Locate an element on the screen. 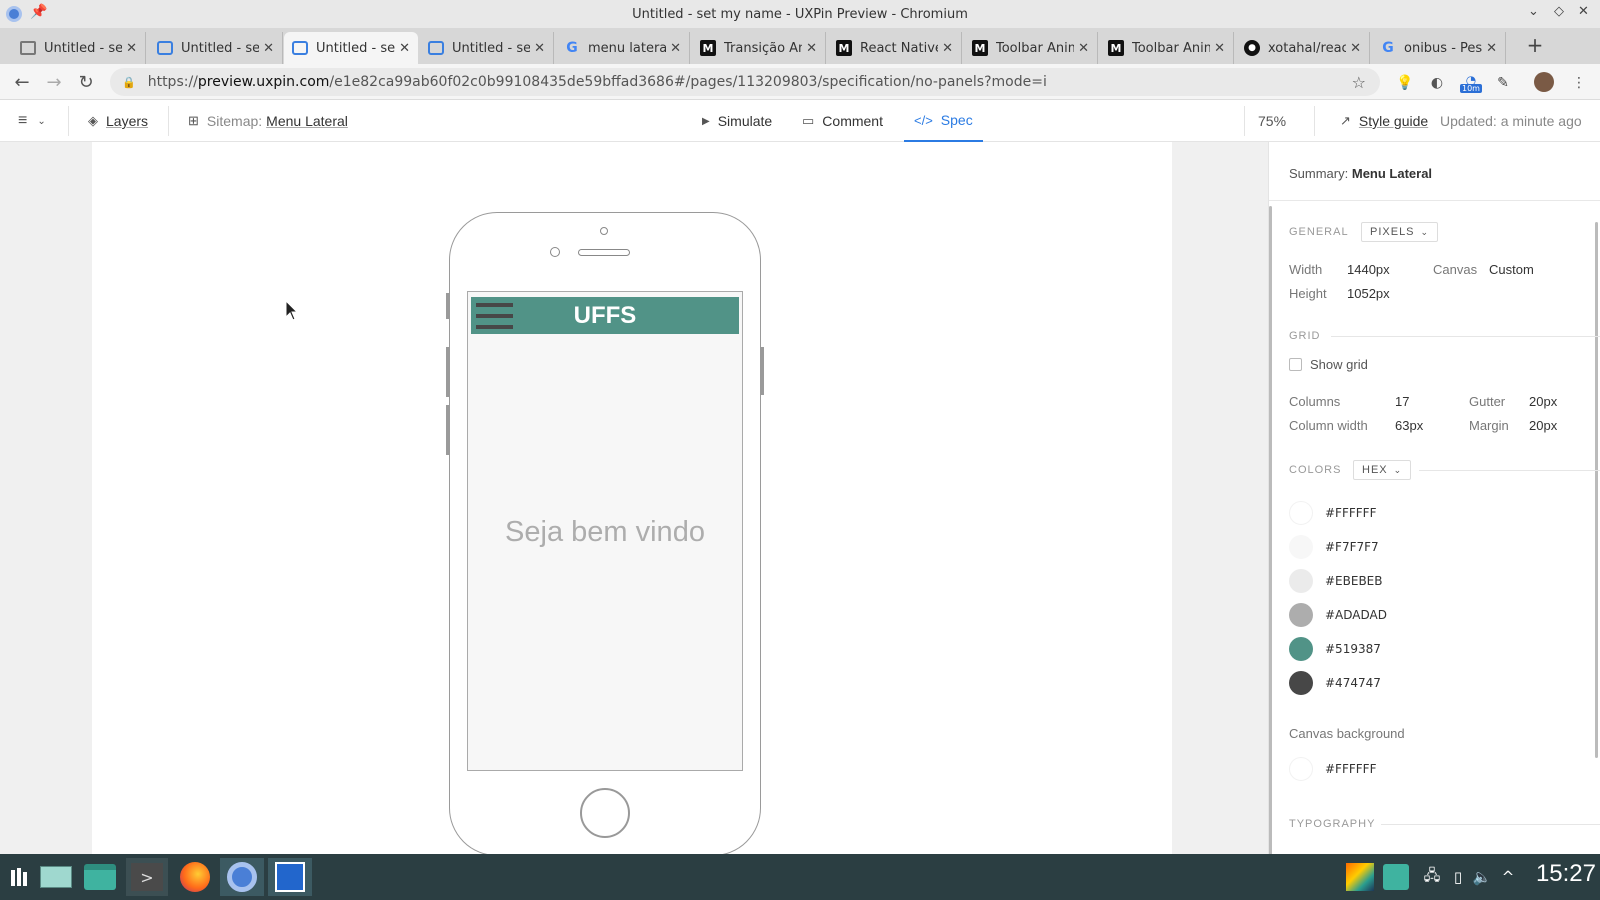 This screenshot has height=900, width=1600. app-toolbar: UFFS is located at coordinates (605, 315).